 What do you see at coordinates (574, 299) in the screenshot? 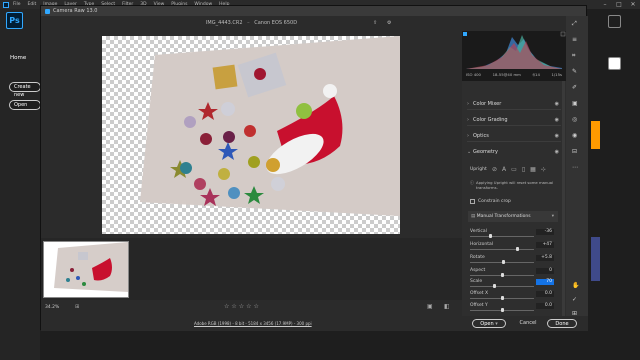
I see `sampler-icon: ✓` at bounding box center [574, 299].